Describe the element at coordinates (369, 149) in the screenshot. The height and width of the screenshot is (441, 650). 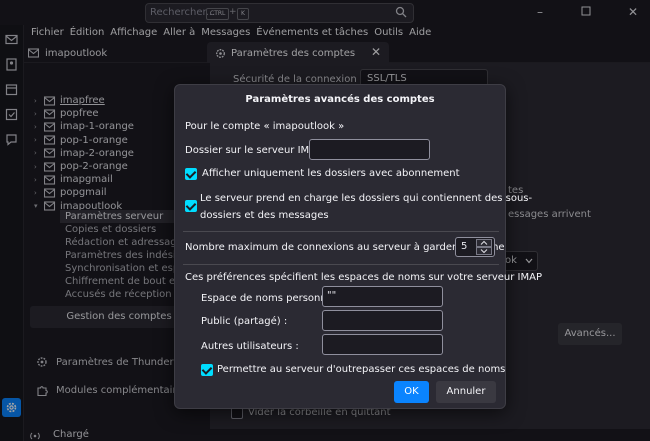
I see `imap-folder-input` at that location.